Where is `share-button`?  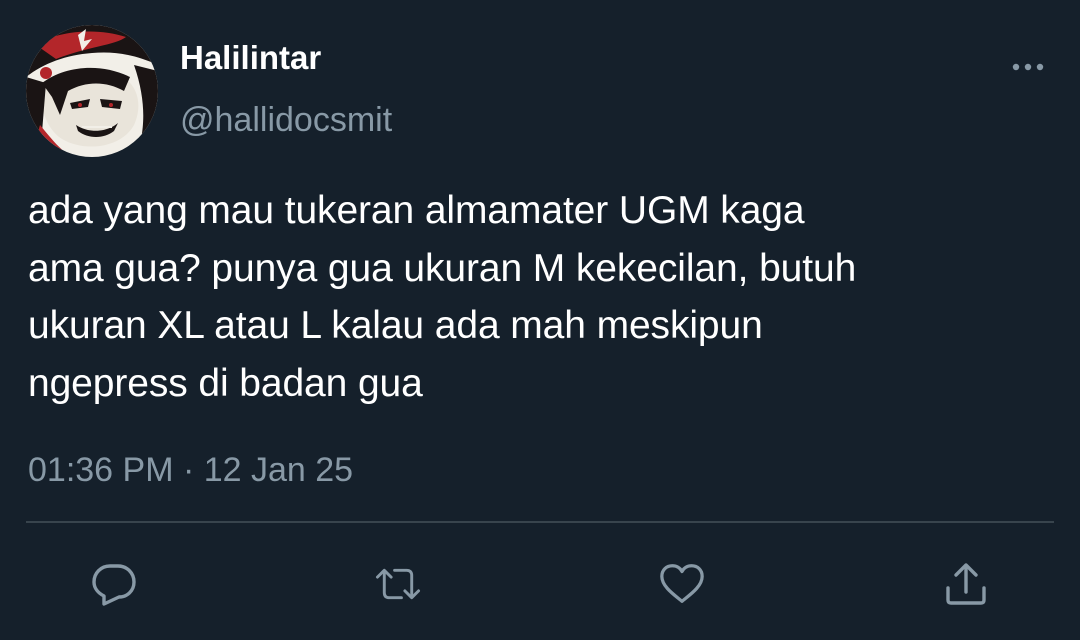 share-button is located at coordinates (966, 584).